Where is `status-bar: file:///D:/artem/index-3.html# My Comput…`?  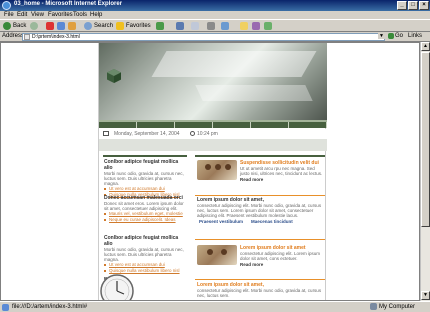 status-bar: file:///D:/artem/index-3.html# My Comput… is located at coordinates (215, 306).